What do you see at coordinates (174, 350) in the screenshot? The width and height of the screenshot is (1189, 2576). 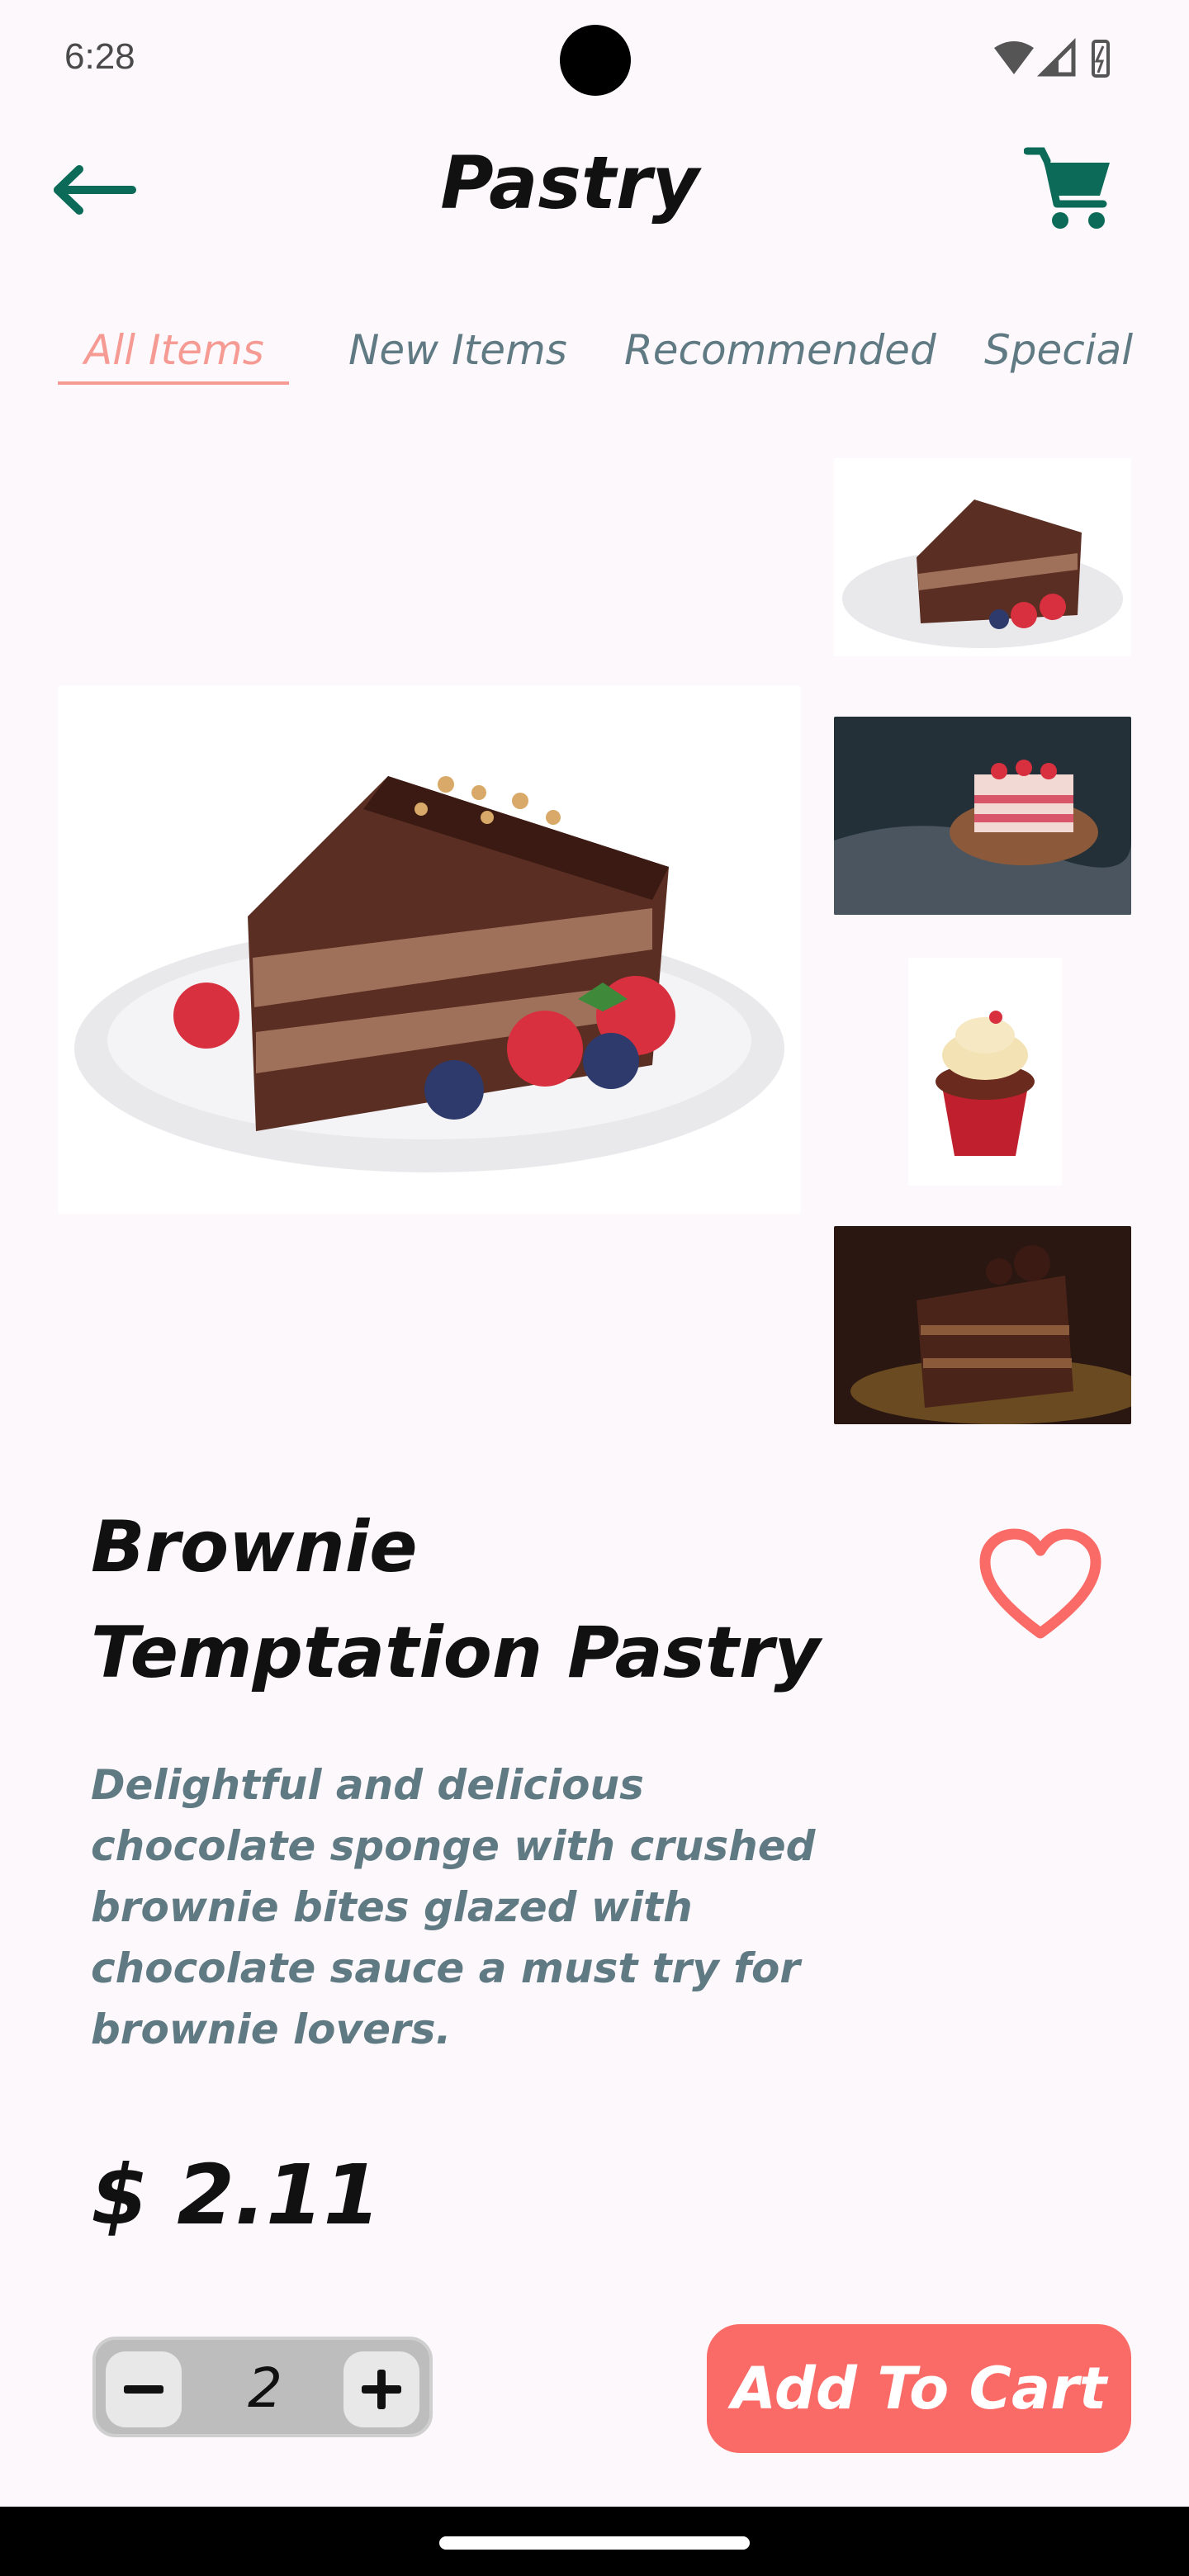 I see `tab-all-items: All Items` at bounding box center [174, 350].